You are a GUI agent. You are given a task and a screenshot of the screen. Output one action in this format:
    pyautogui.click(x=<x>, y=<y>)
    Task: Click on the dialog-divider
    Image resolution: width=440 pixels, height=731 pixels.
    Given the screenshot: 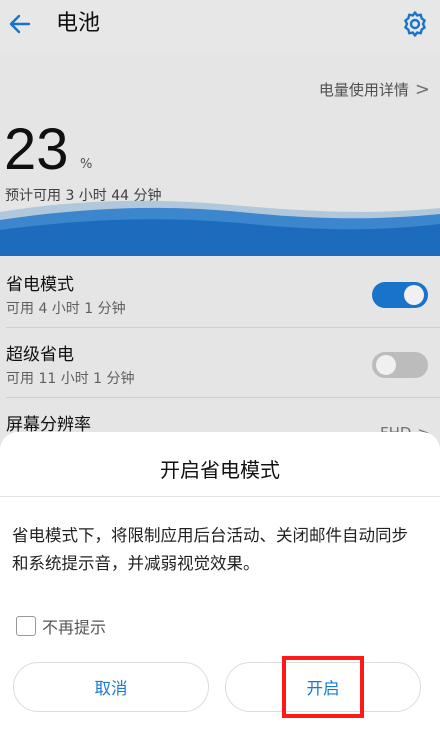 What is the action you would take?
    pyautogui.click(x=220, y=496)
    